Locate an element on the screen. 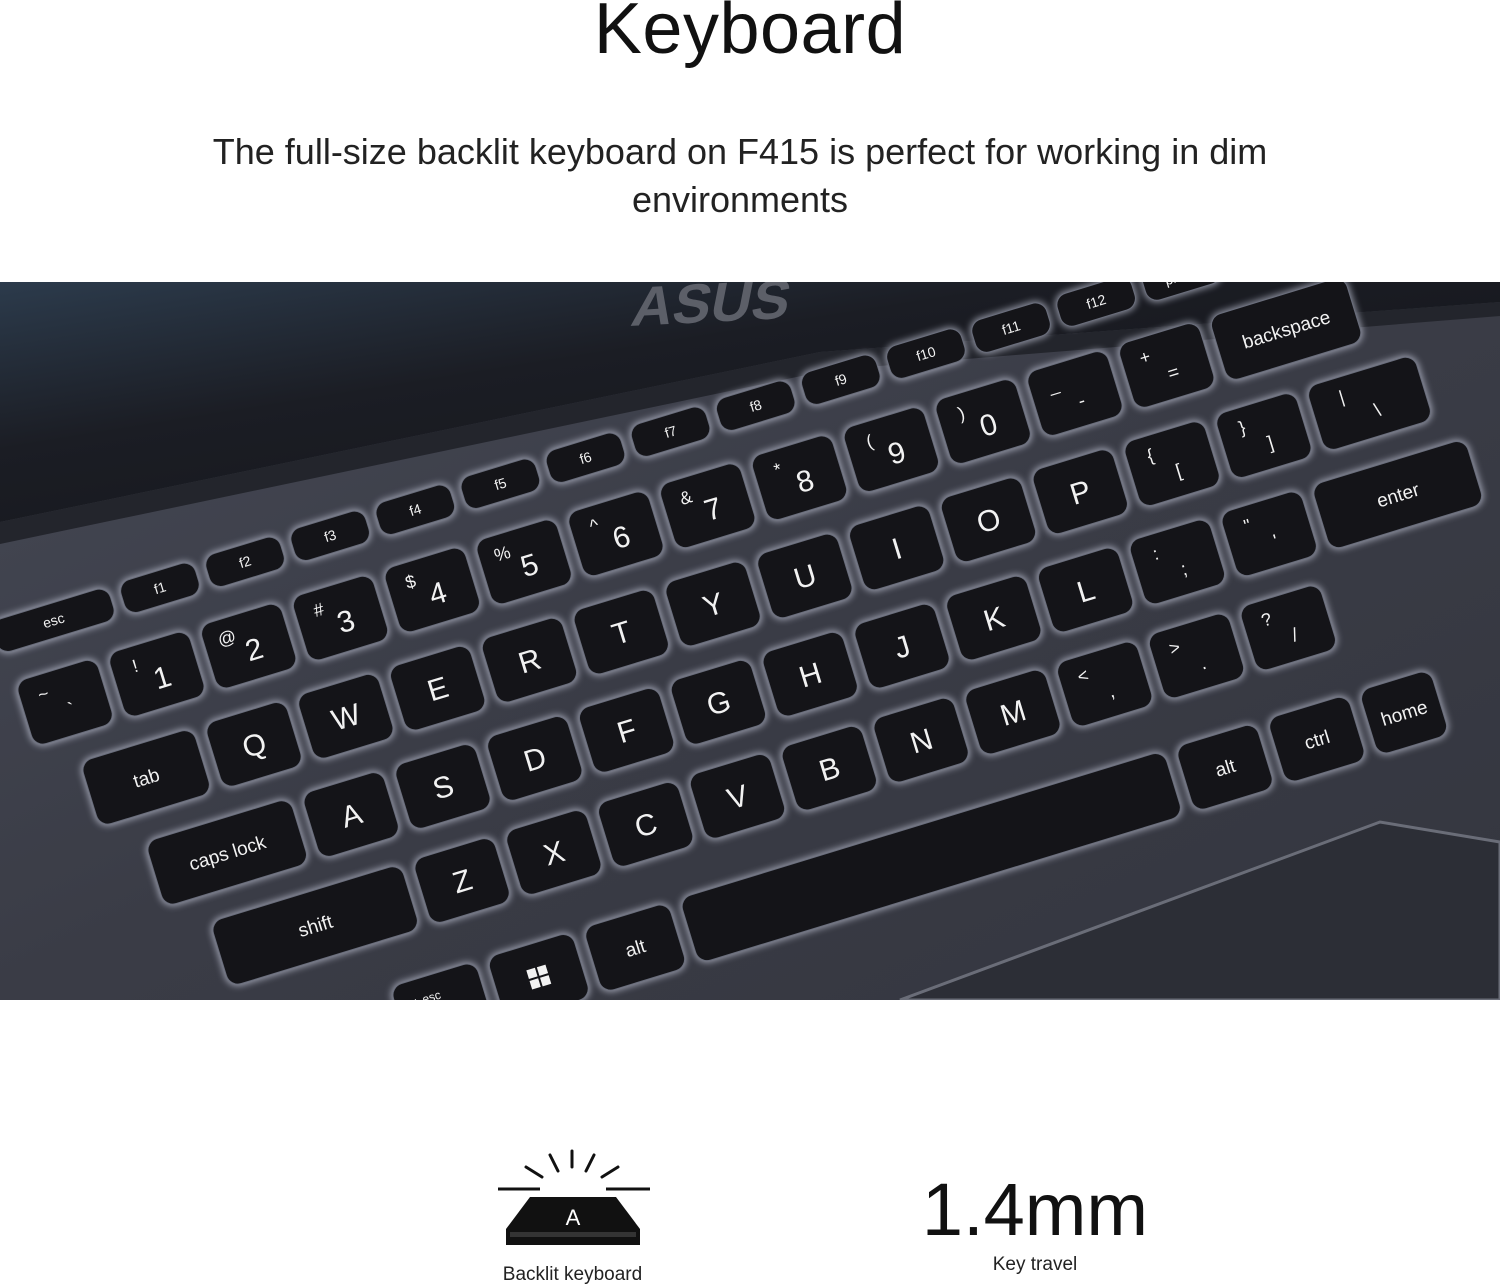 The height and width of the screenshot is (1286, 1500). backlit-key-icon: A is located at coordinates (574, 1197).